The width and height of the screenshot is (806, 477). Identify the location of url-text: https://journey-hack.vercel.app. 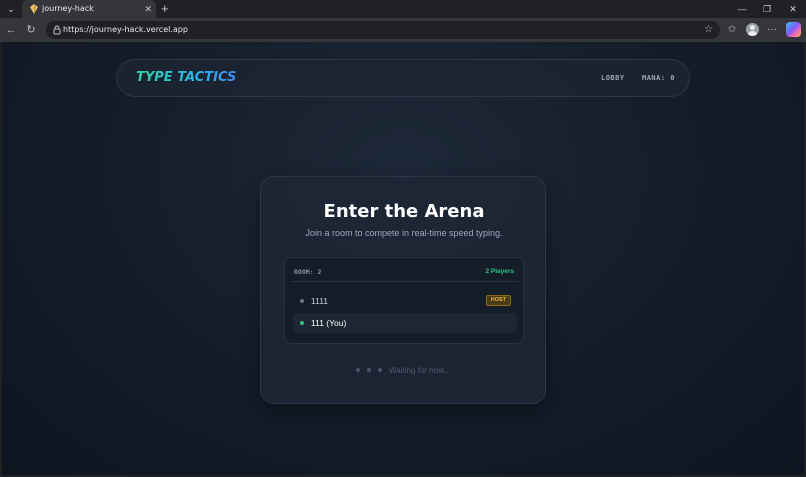
(125, 29).